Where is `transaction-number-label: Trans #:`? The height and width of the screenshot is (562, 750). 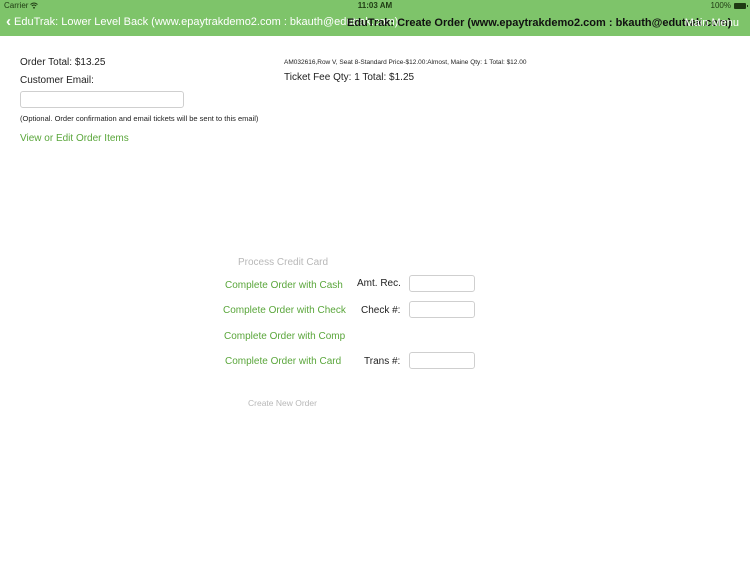 transaction-number-label: Trans #: is located at coordinates (382, 361).